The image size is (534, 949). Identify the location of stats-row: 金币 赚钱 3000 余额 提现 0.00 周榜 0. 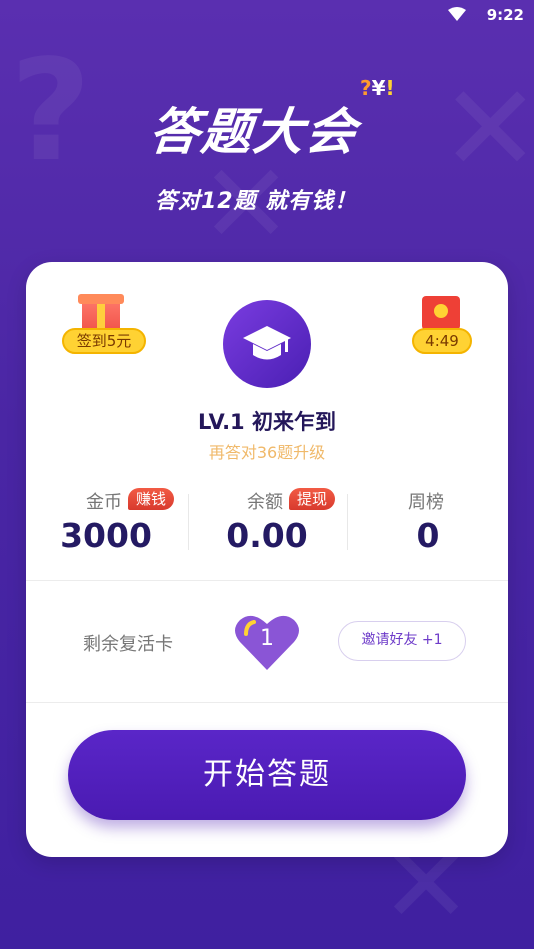
(267, 519).